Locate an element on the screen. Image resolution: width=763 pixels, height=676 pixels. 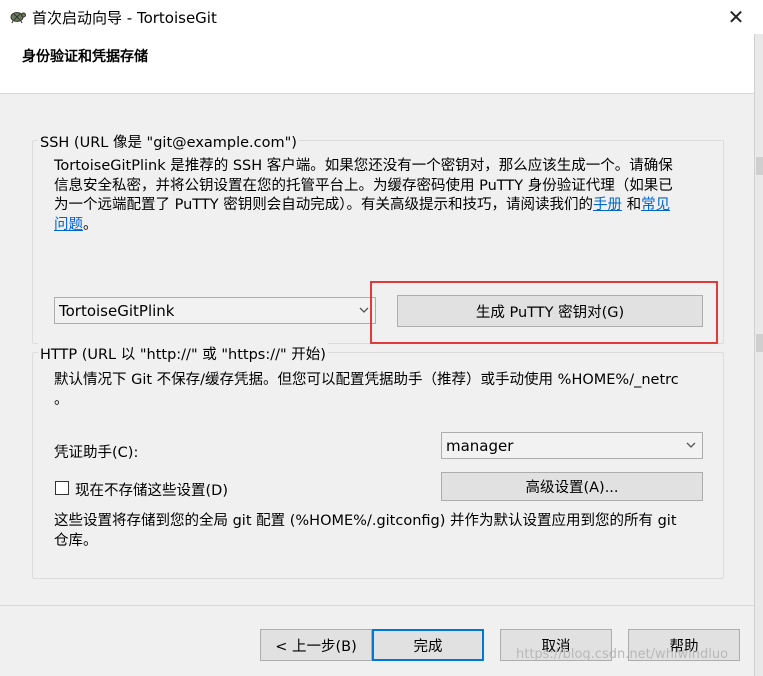
title-bar: 首次启动向导 - TortoiseGit ✕ is located at coordinates (381, 17).